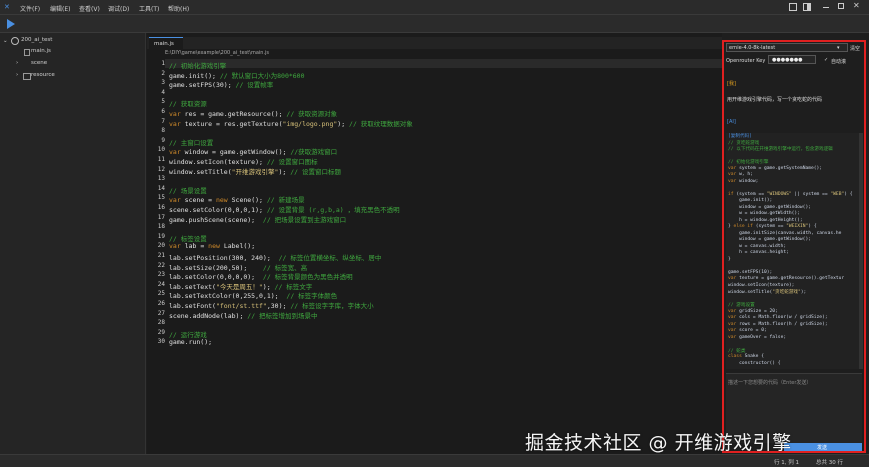  What do you see at coordinates (856, 5) in the screenshot?
I see `close-icon: ✕` at bounding box center [856, 5].